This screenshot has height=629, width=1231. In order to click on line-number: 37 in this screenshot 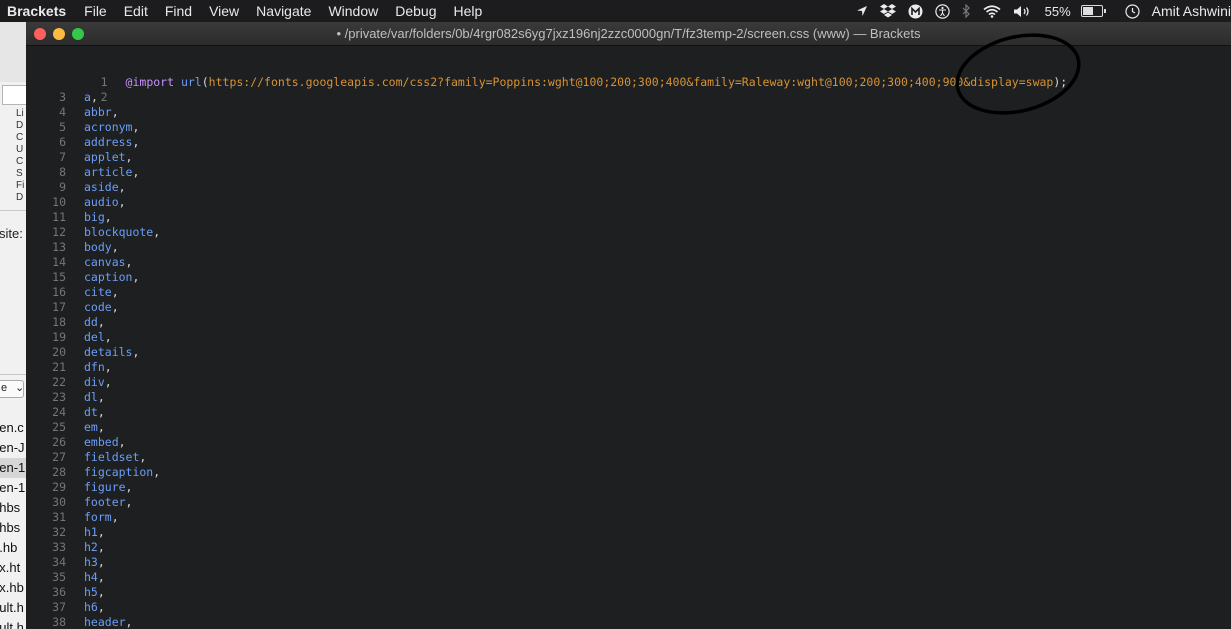, I will do `click(59, 607)`.